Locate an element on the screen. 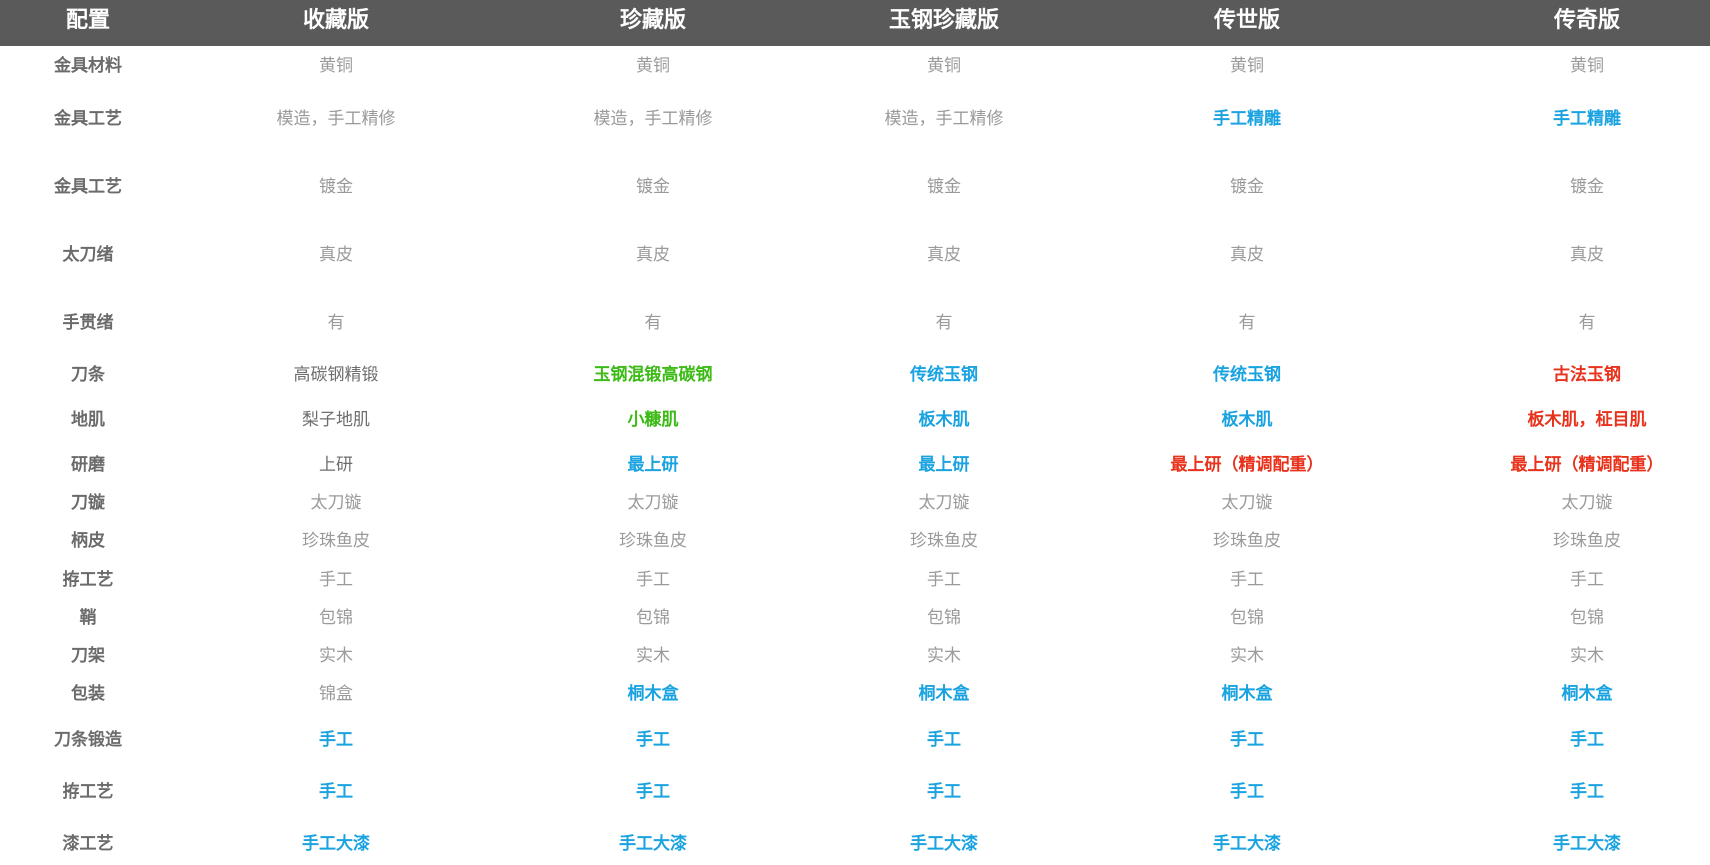 This screenshot has height=865, width=1710. table-row: 地肌 梨子地肌 小糠肌 板木肌 板木肌 板木肌，柾目肌 is located at coordinates (855, 420).